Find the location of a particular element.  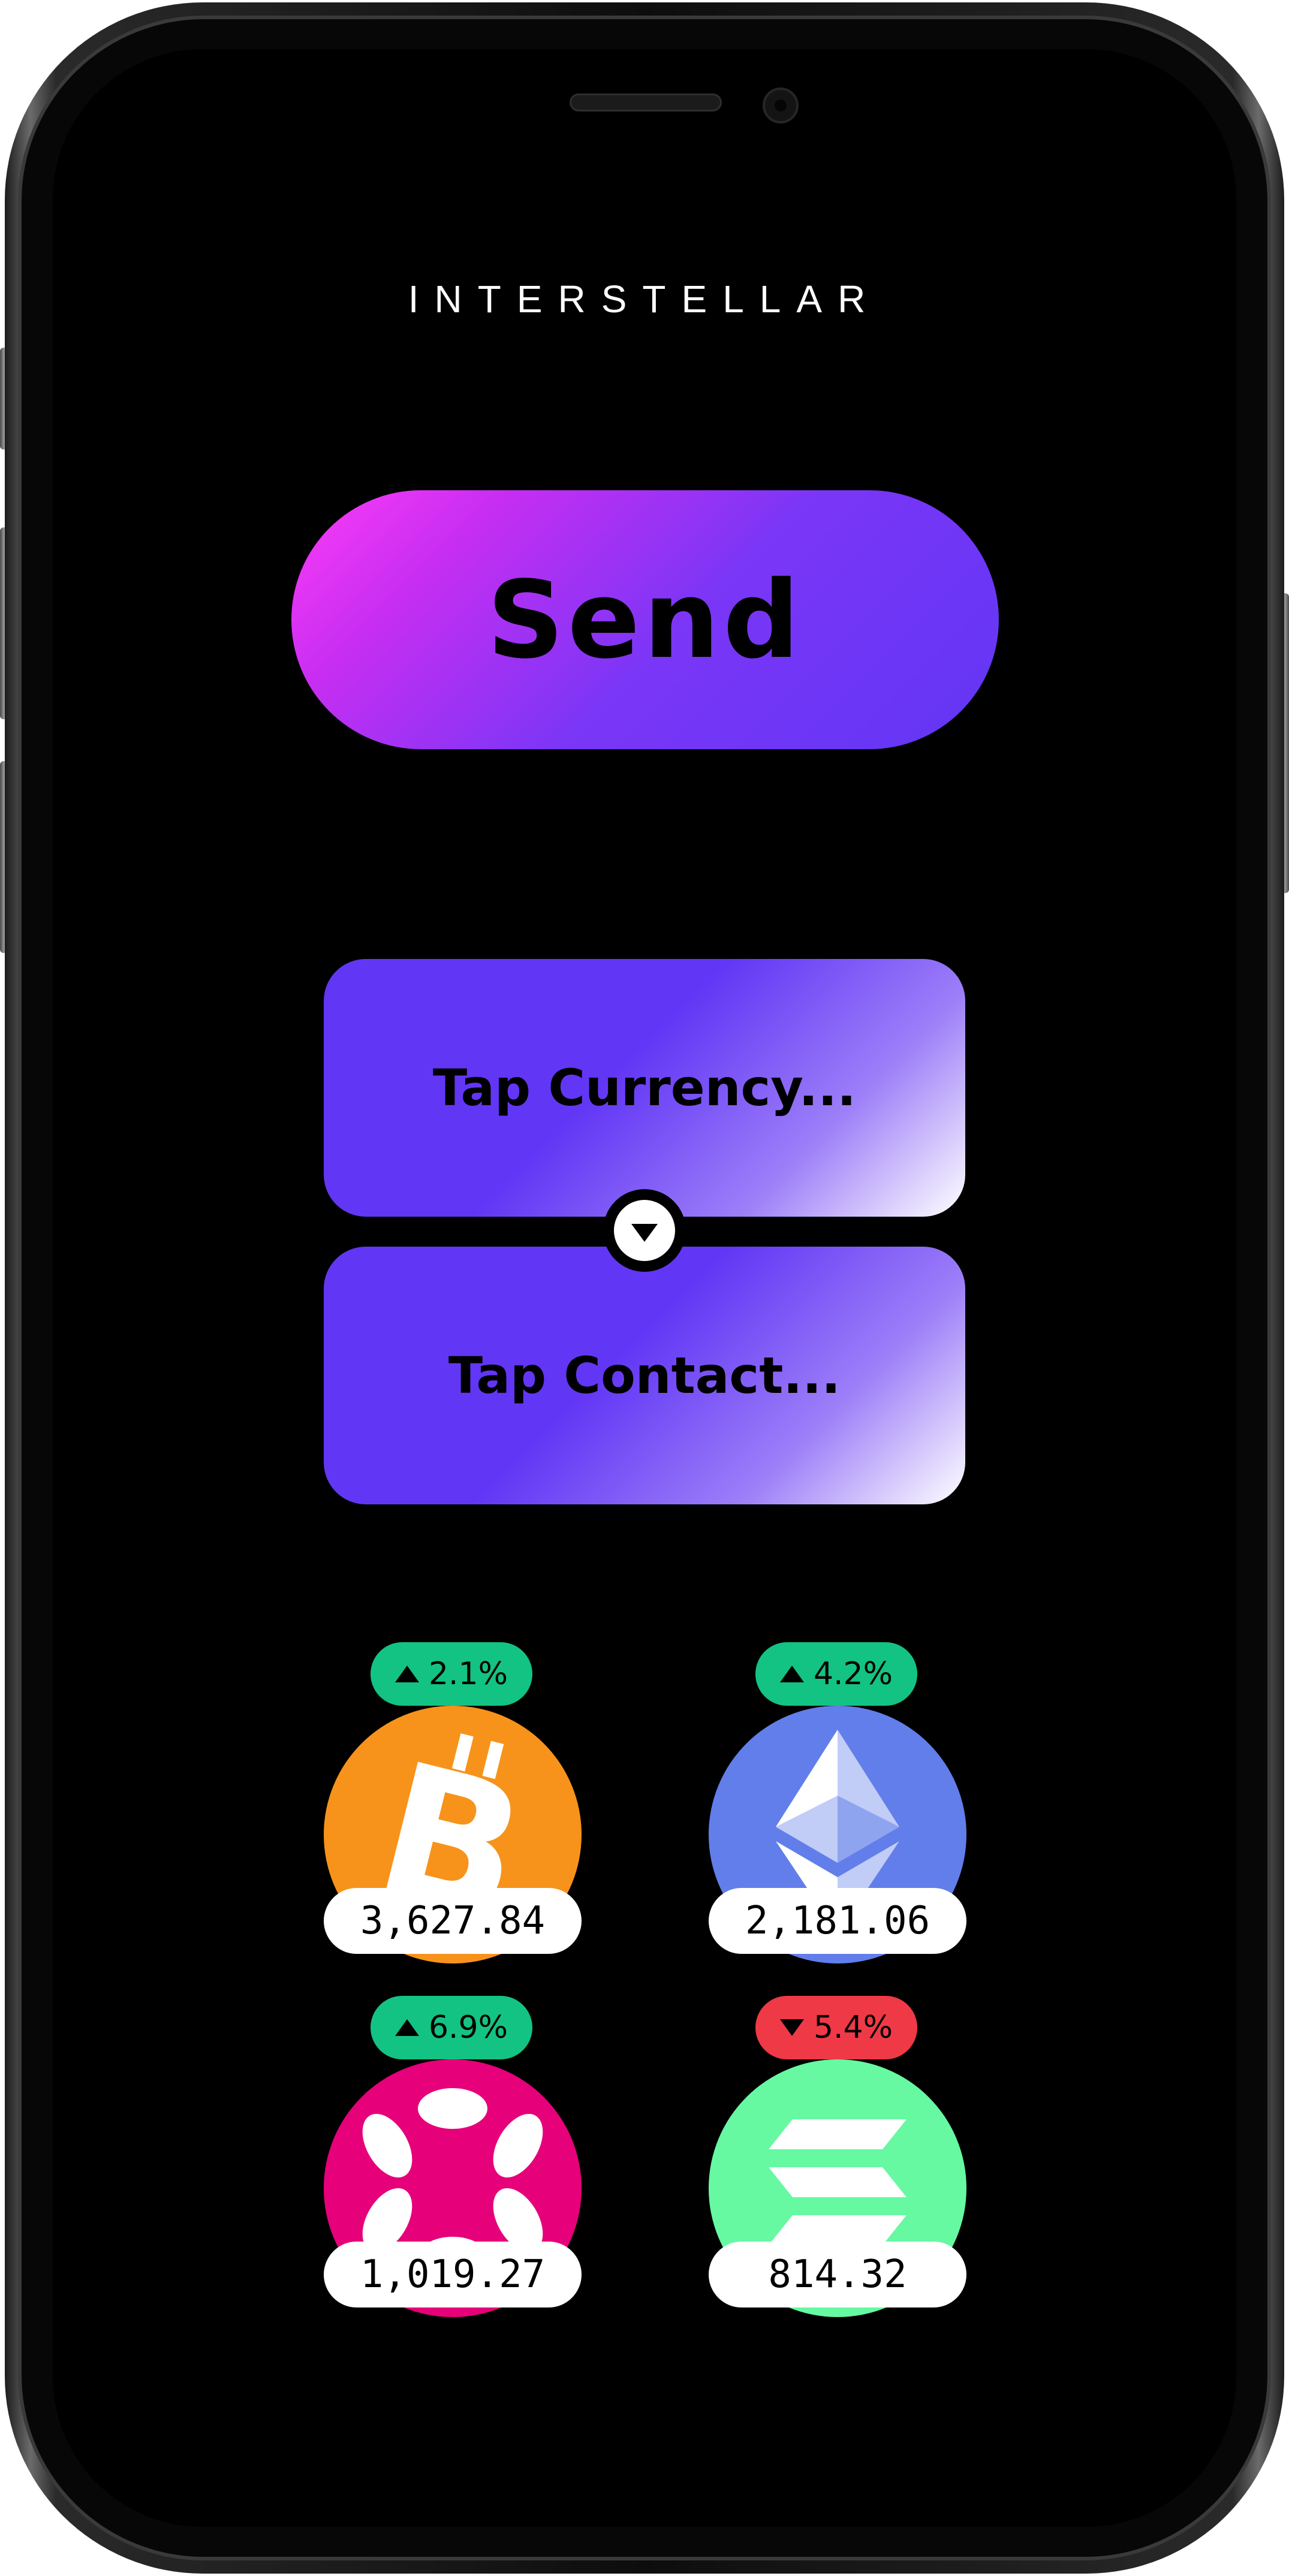

coin-card-polkadot: 6.9% 1,019.27 is located at coordinates (453, 2156).